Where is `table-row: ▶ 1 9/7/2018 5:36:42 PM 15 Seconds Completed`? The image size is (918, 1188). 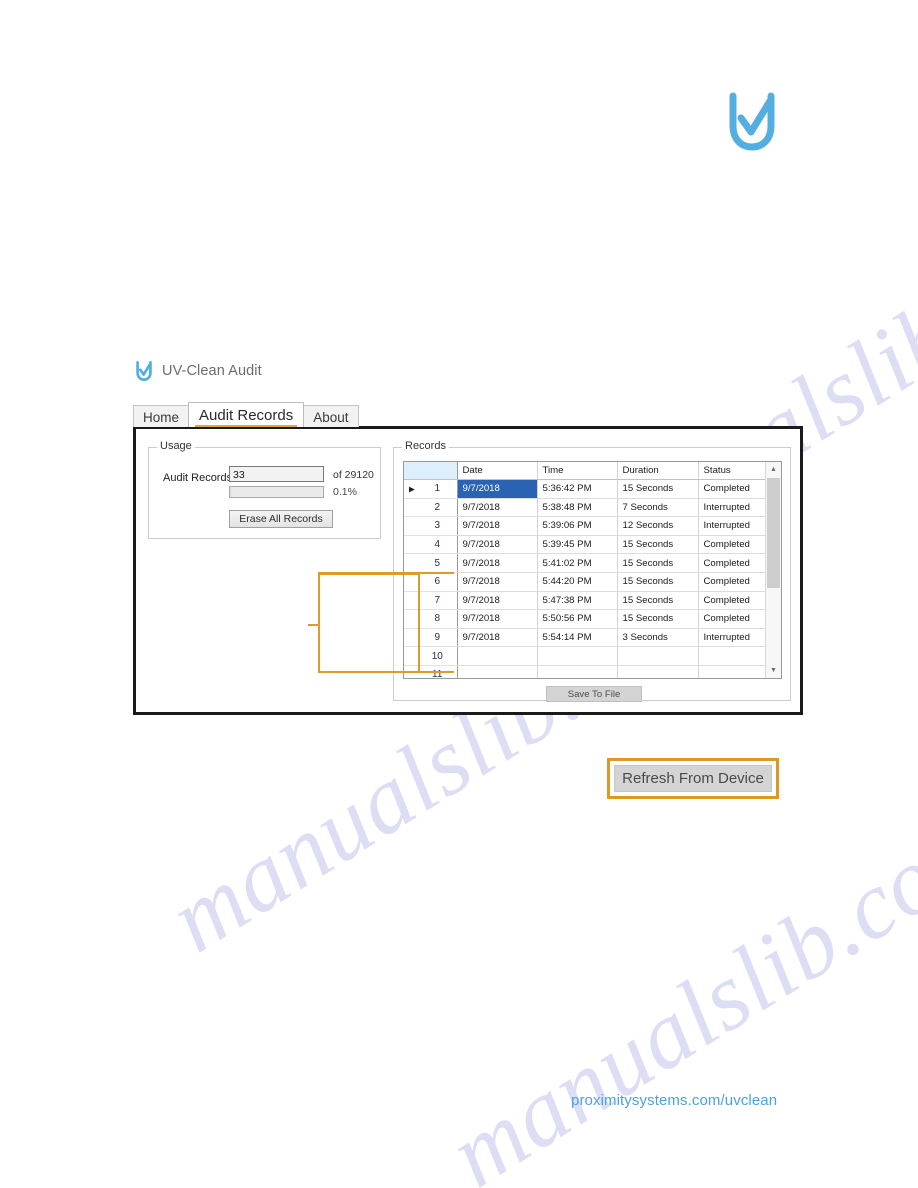
table-row: ▶ 1 9/7/2018 5:36:42 PM 15 Seconds Completed is located at coordinates (584, 489).